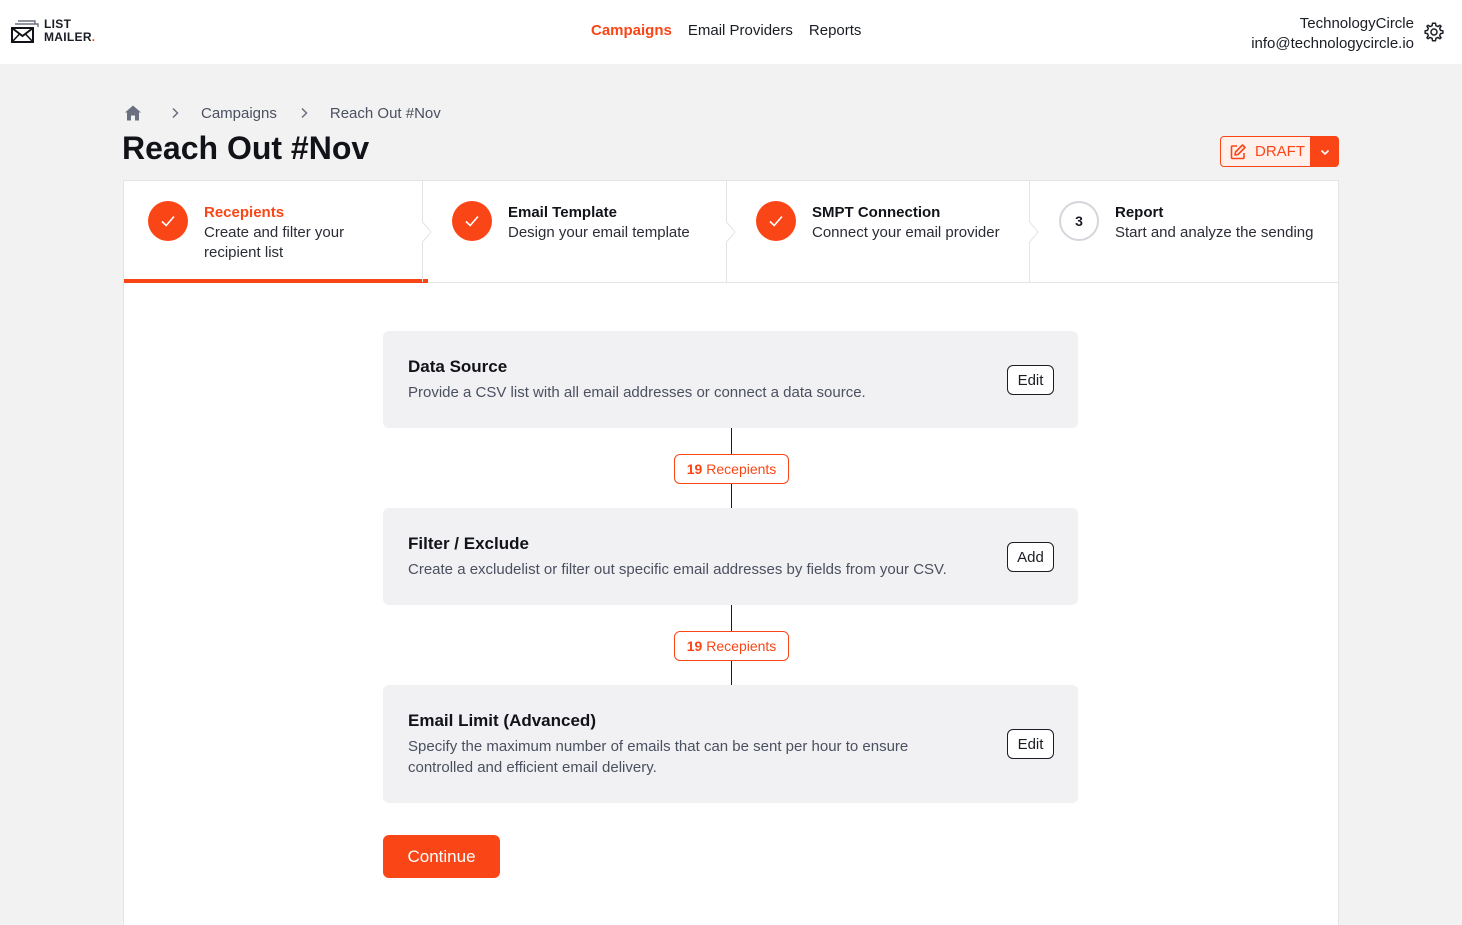 Image resolution: width=1462 pixels, height=925 pixels. I want to click on section-title: Data Source, so click(458, 366).